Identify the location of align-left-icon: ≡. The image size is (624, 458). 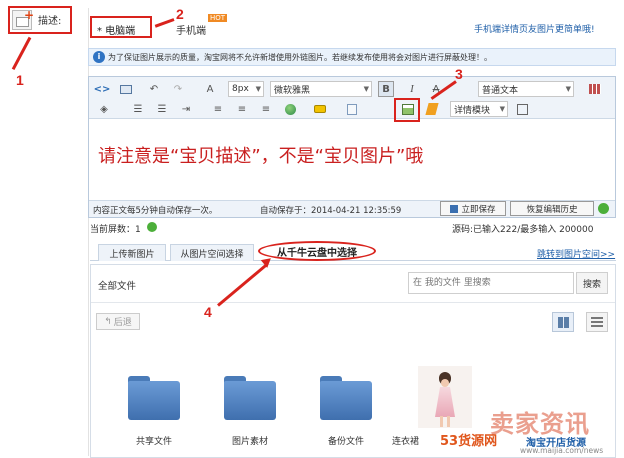
(218, 109).